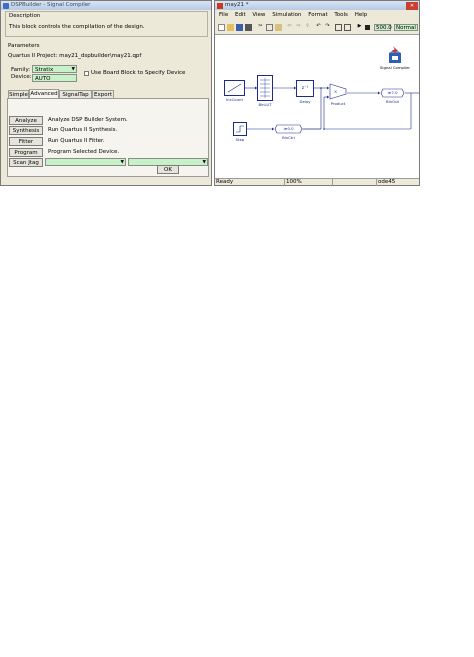 The width and height of the screenshot is (474, 657). What do you see at coordinates (317, 5) in the screenshot?
I see `window-title-bar: may21 * ✕` at bounding box center [317, 5].